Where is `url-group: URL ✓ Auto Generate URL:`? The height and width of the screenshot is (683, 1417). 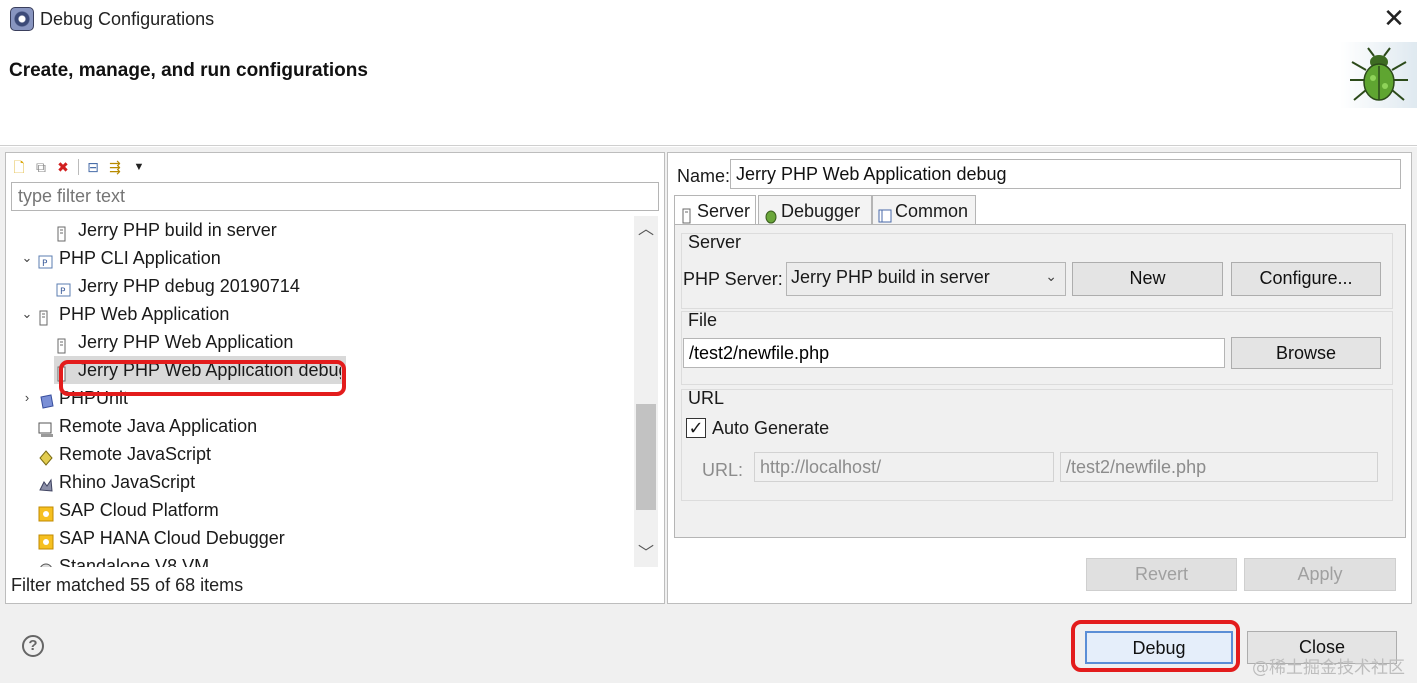 url-group: URL ✓ Auto Generate URL: is located at coordinates (1037, 444).